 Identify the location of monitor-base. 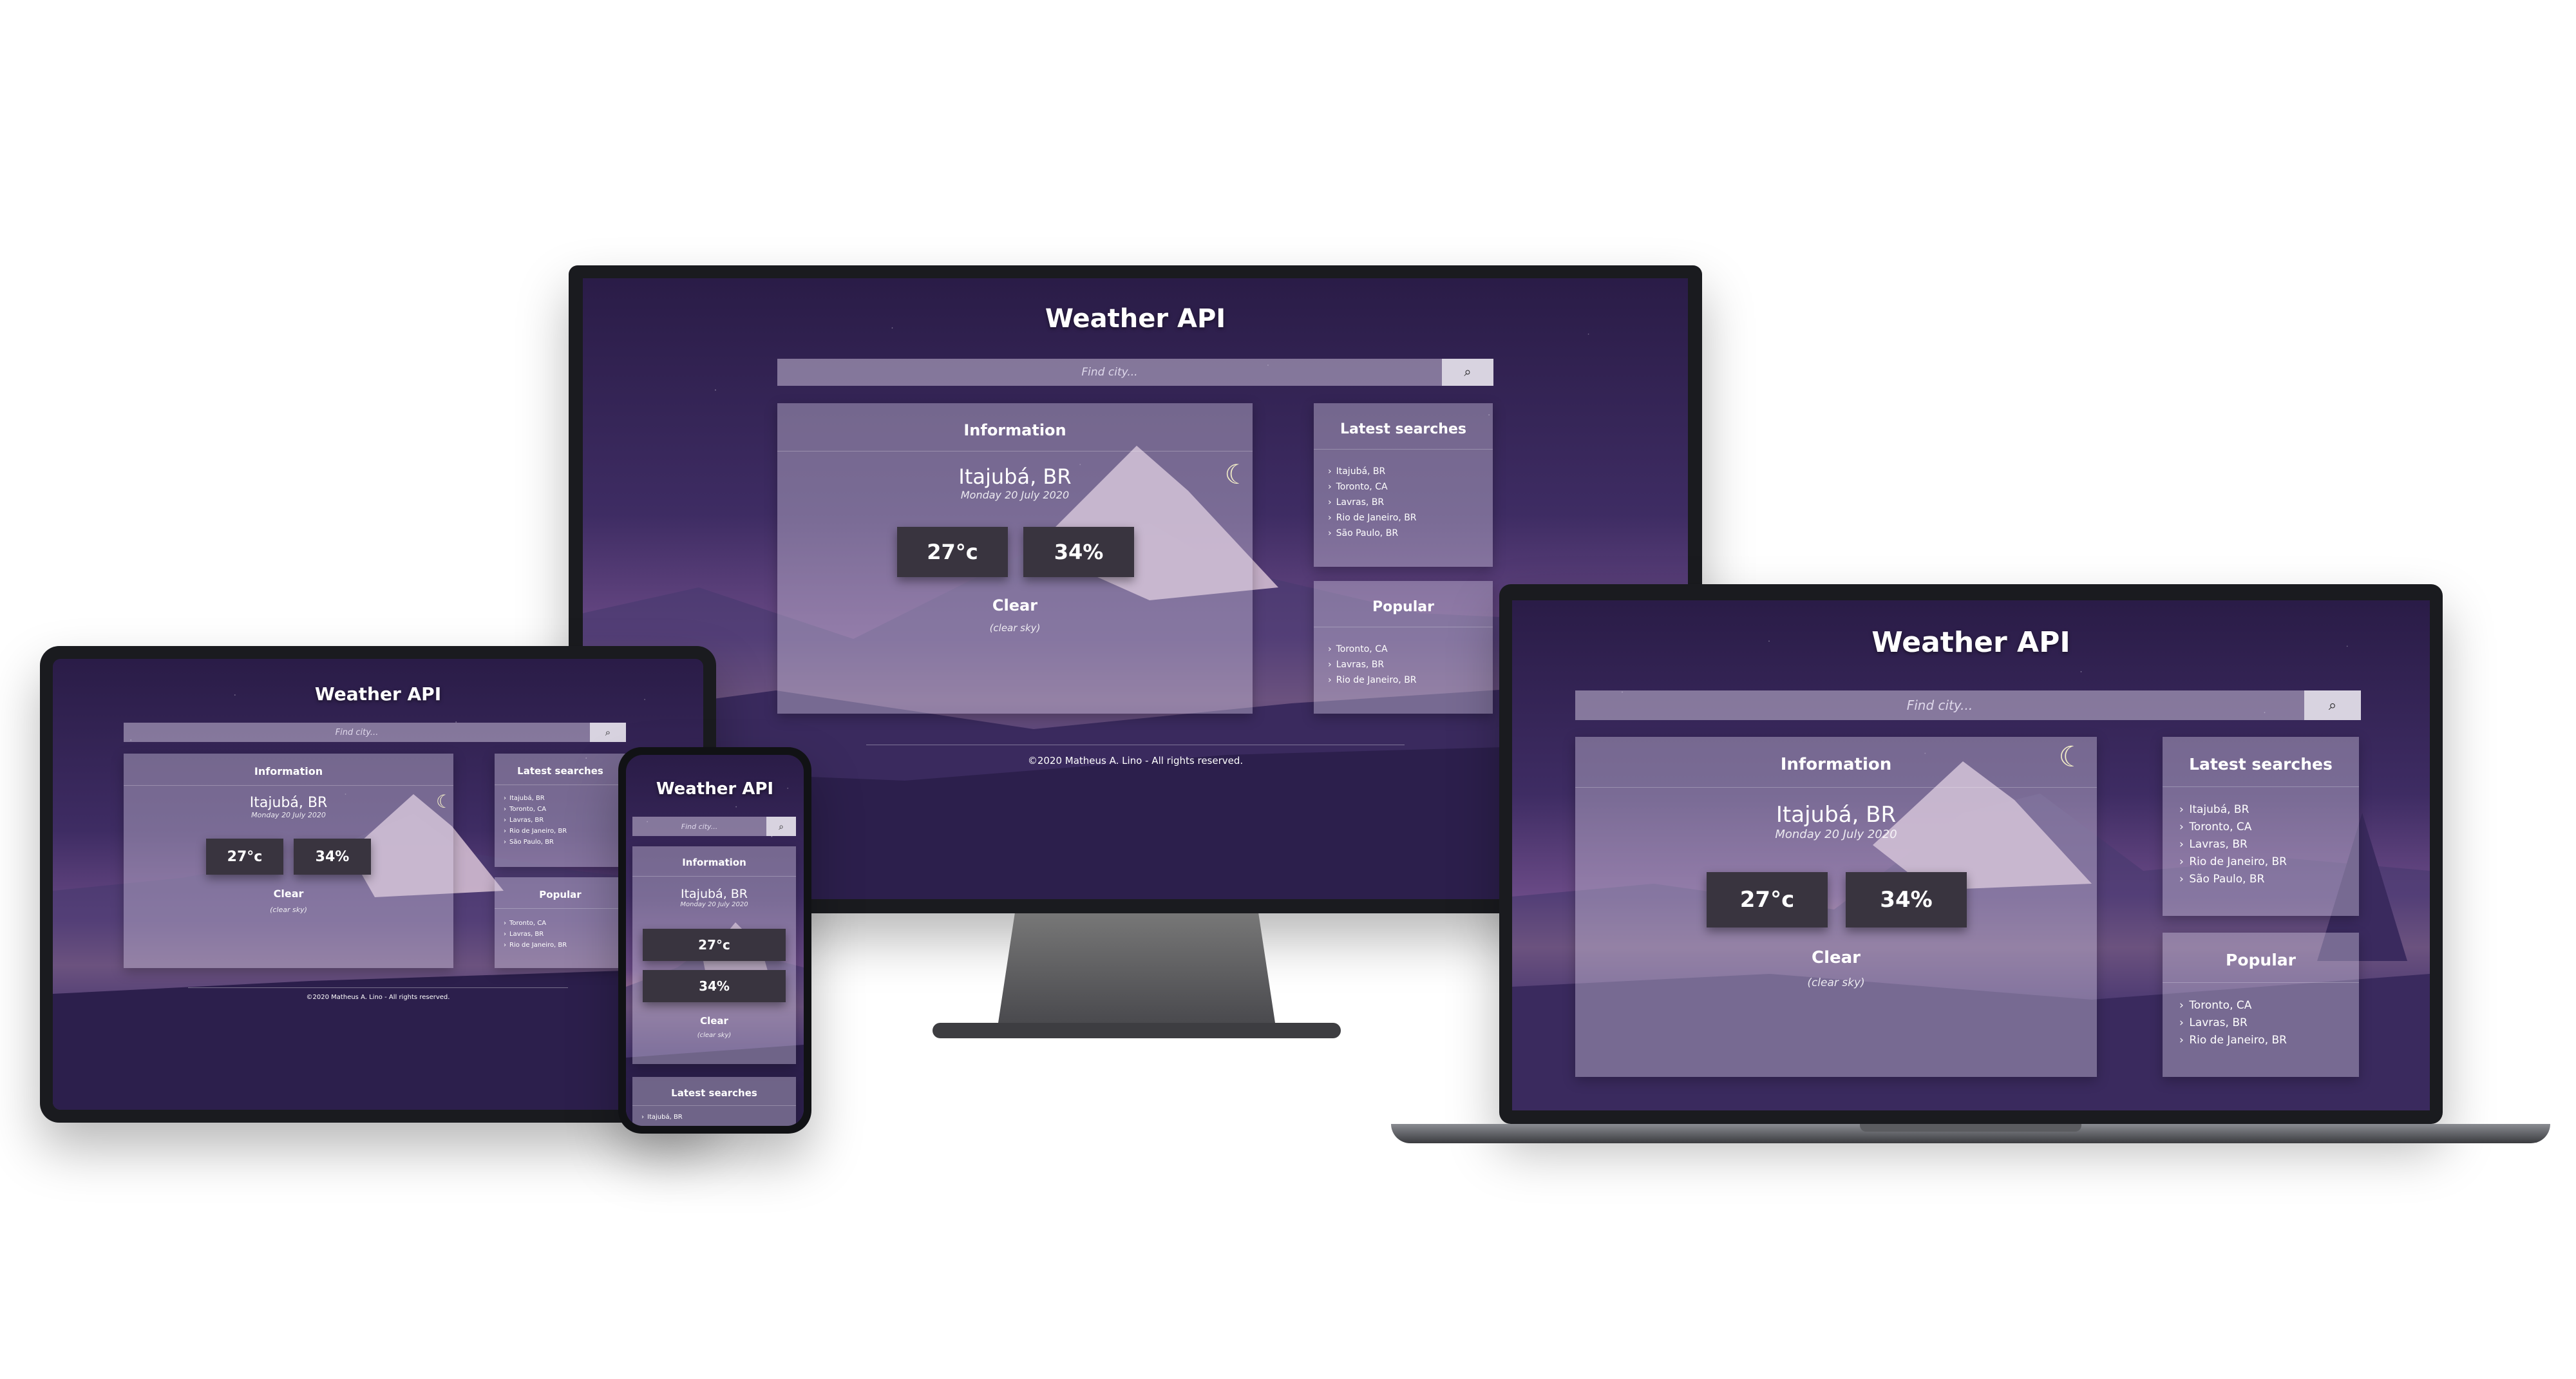
(1137, 1030).